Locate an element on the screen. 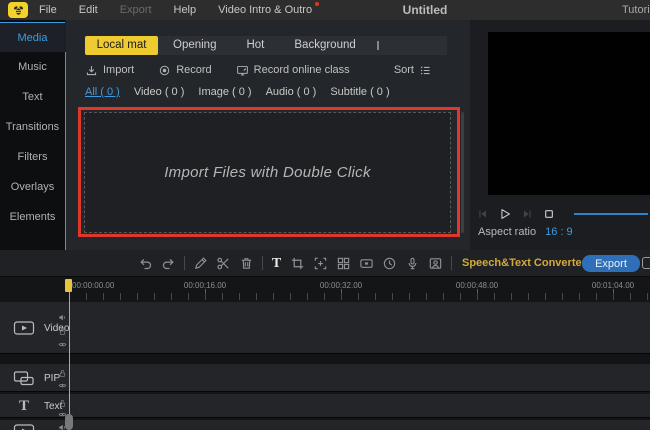 Image resolution: width=650 pixels, height=430 pixels. menu-help: Help is located at coordinates (185, 10).